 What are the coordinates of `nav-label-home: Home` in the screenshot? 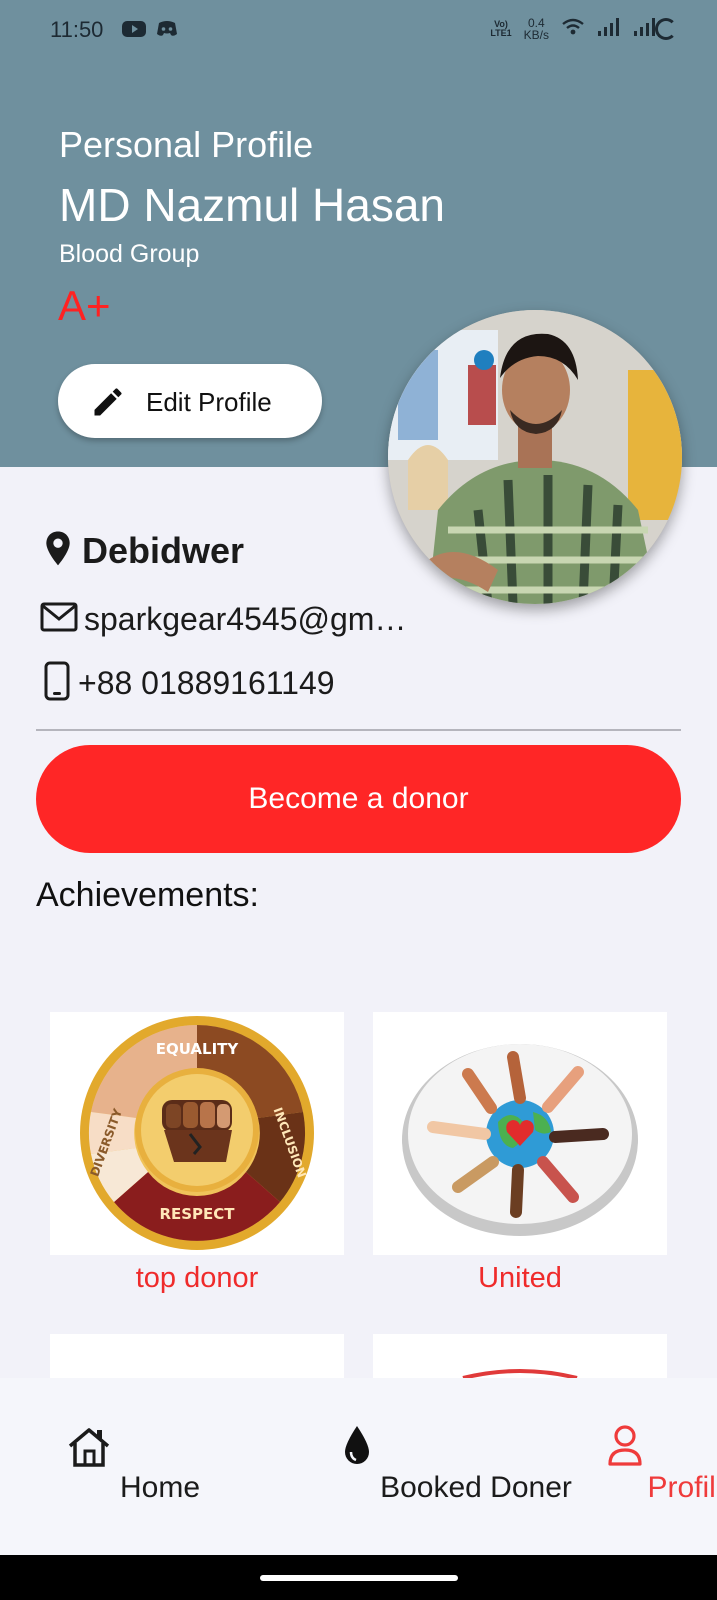 It's located at (160, 1487).